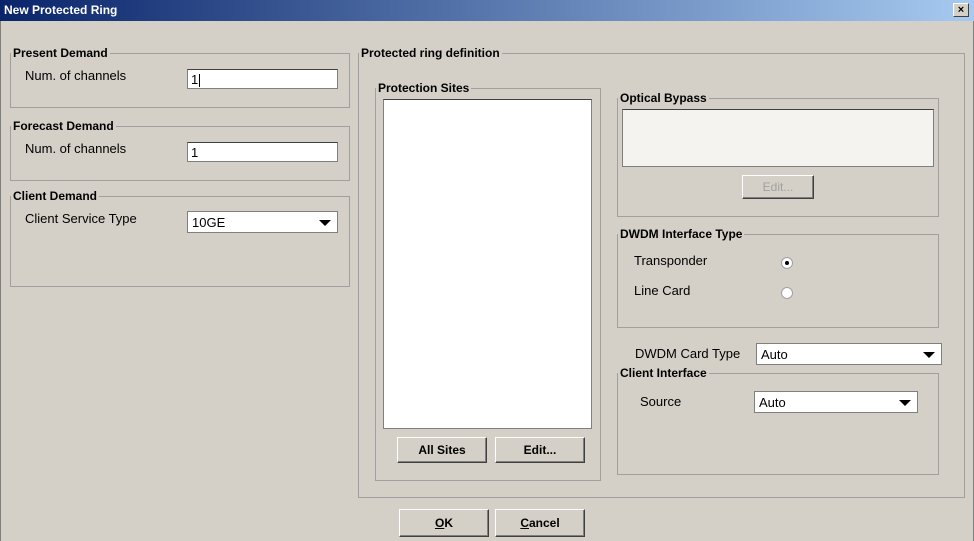  I want to click on forecast-channels-value: 1, so click(195, 152).